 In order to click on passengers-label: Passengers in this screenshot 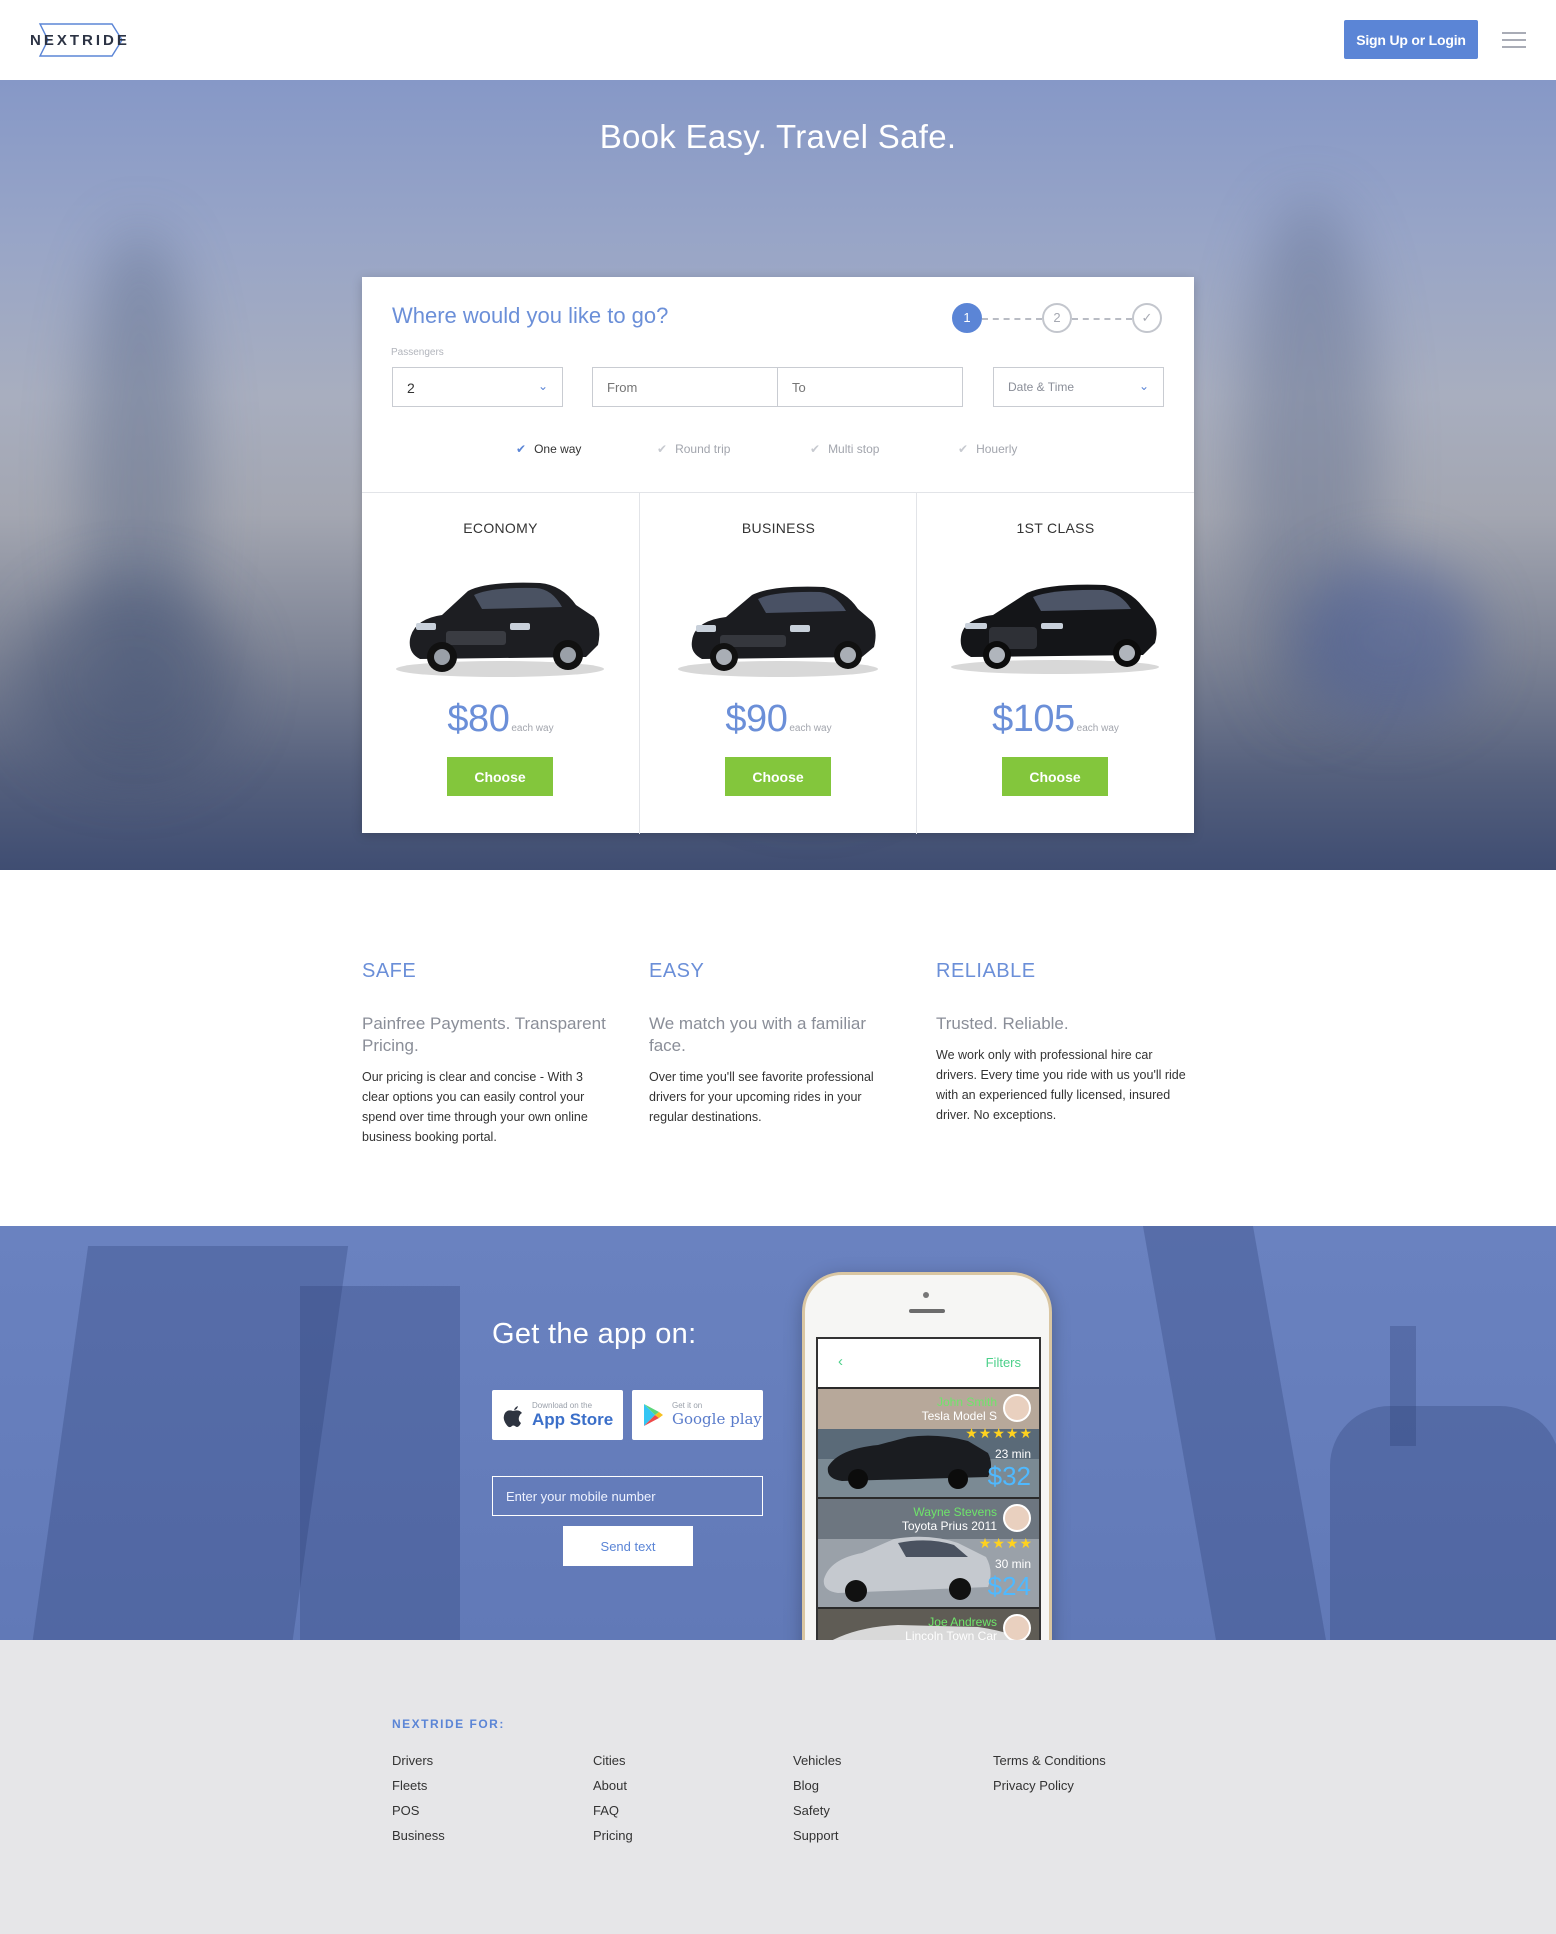, I will do `click(417, 352)`.